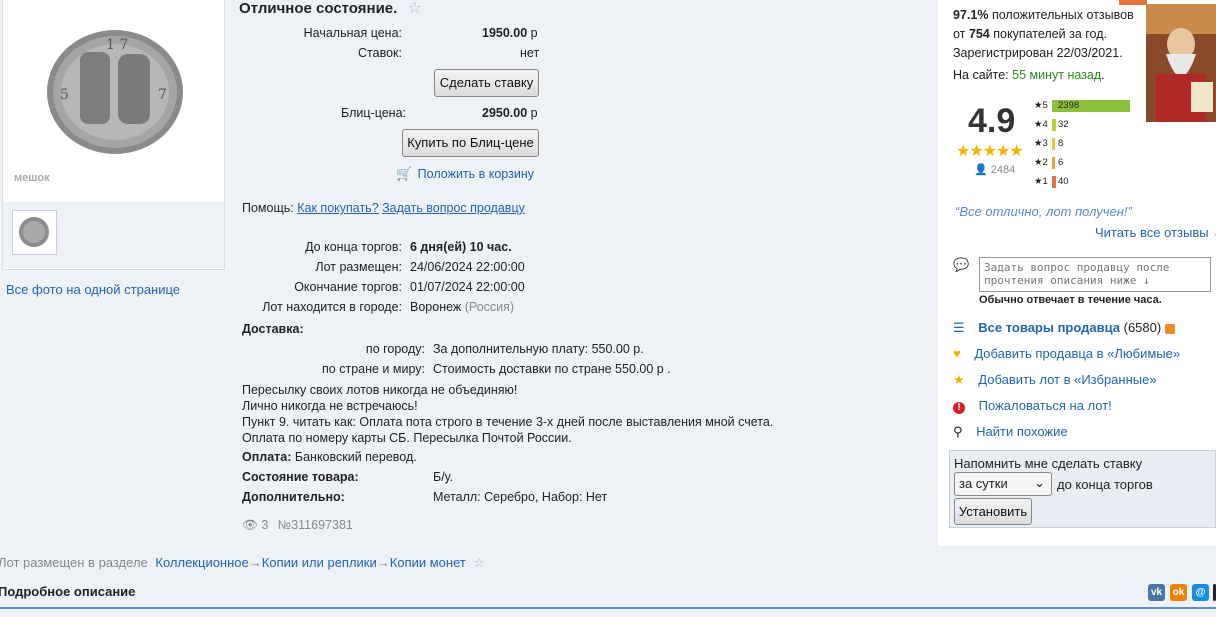 This screenshot has height=617, width=1216. What do you see at coordinates (1181, 63) in the screenshot?
I see `seller-avatar` at bounding box center [1181, 63].